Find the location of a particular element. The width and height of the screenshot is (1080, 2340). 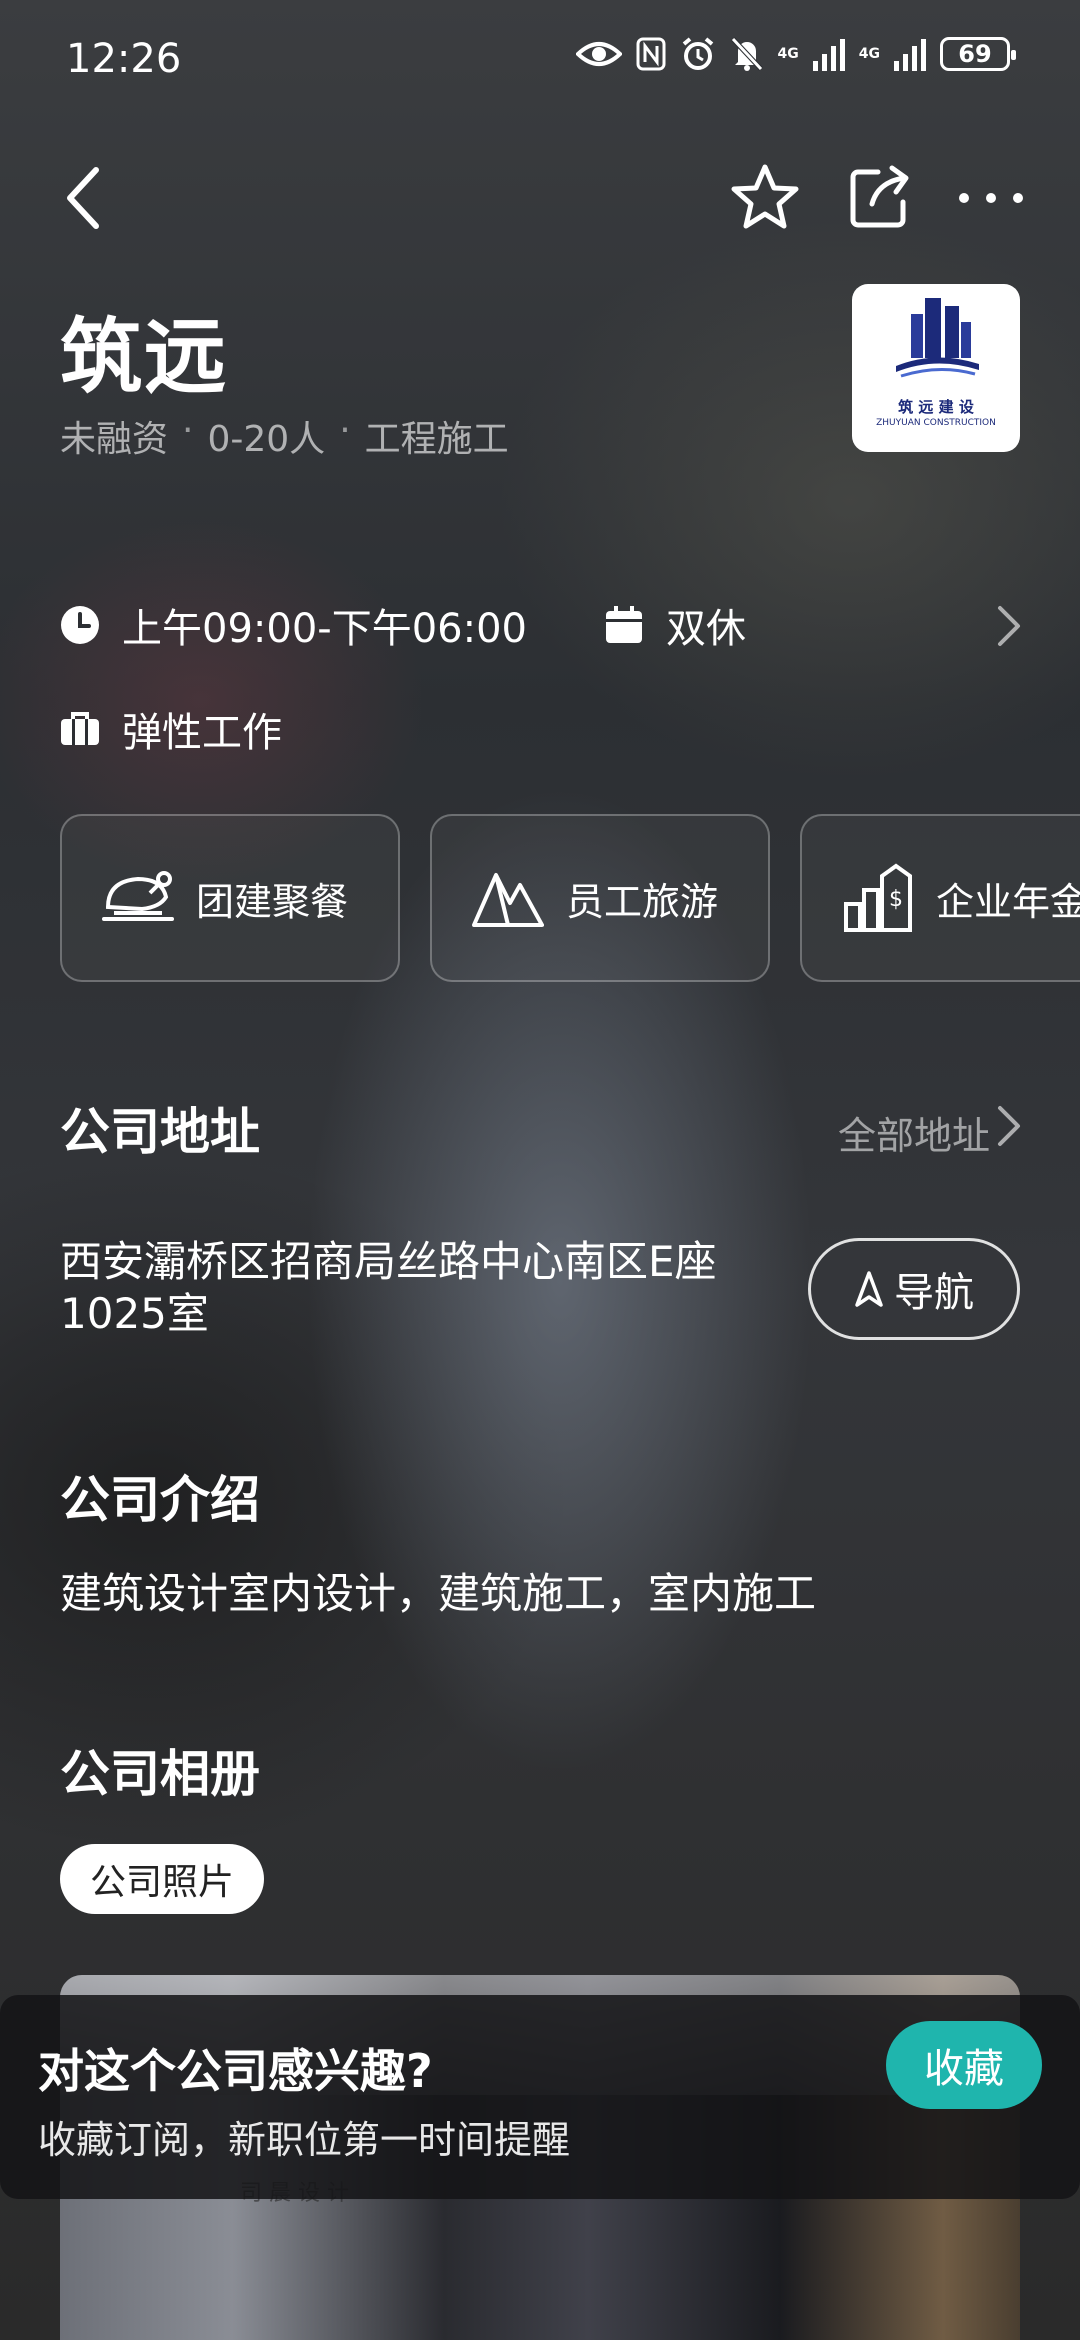

banner-subtitle: 收藏订阅，新职位第一时间提醒 is located at coordinates (304, 2140).